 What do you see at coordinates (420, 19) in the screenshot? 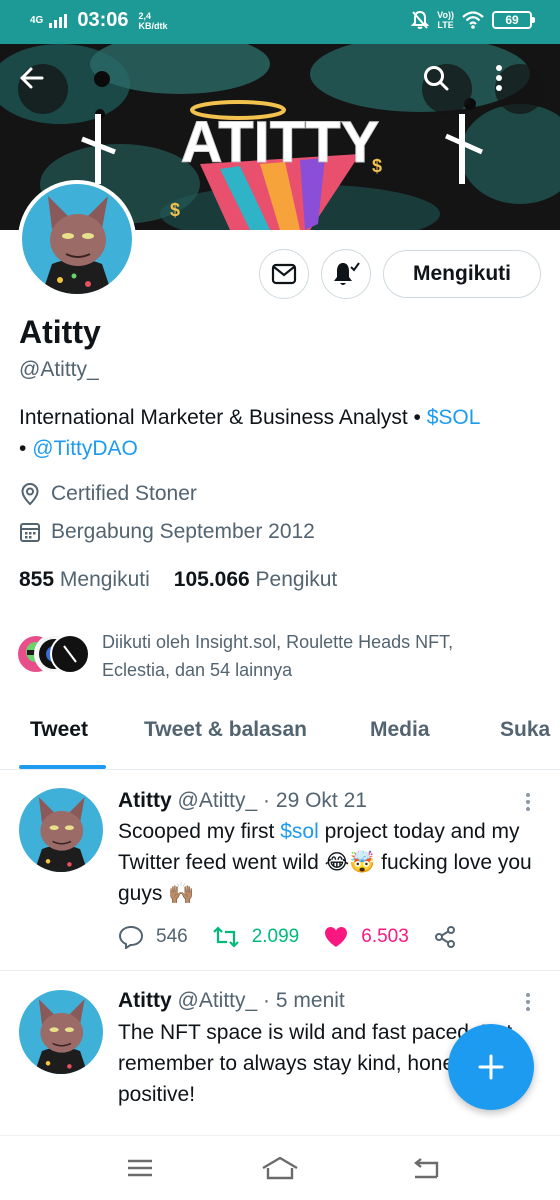
I see `mute-icon` at bounding box center [420, 19].